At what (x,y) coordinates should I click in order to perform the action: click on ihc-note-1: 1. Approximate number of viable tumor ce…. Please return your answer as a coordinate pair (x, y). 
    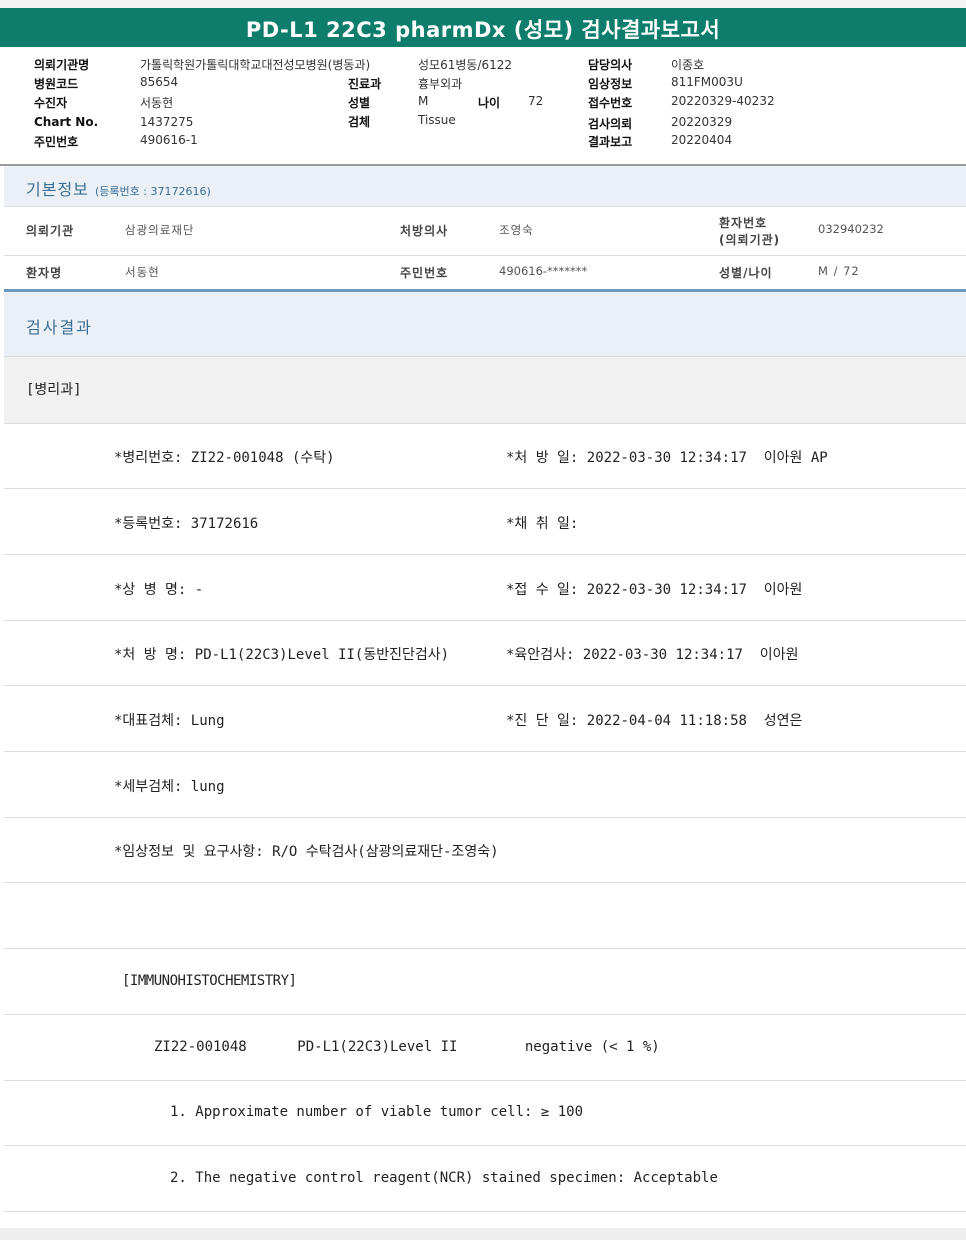
    Looking at the image, I should click on (377, 1112).